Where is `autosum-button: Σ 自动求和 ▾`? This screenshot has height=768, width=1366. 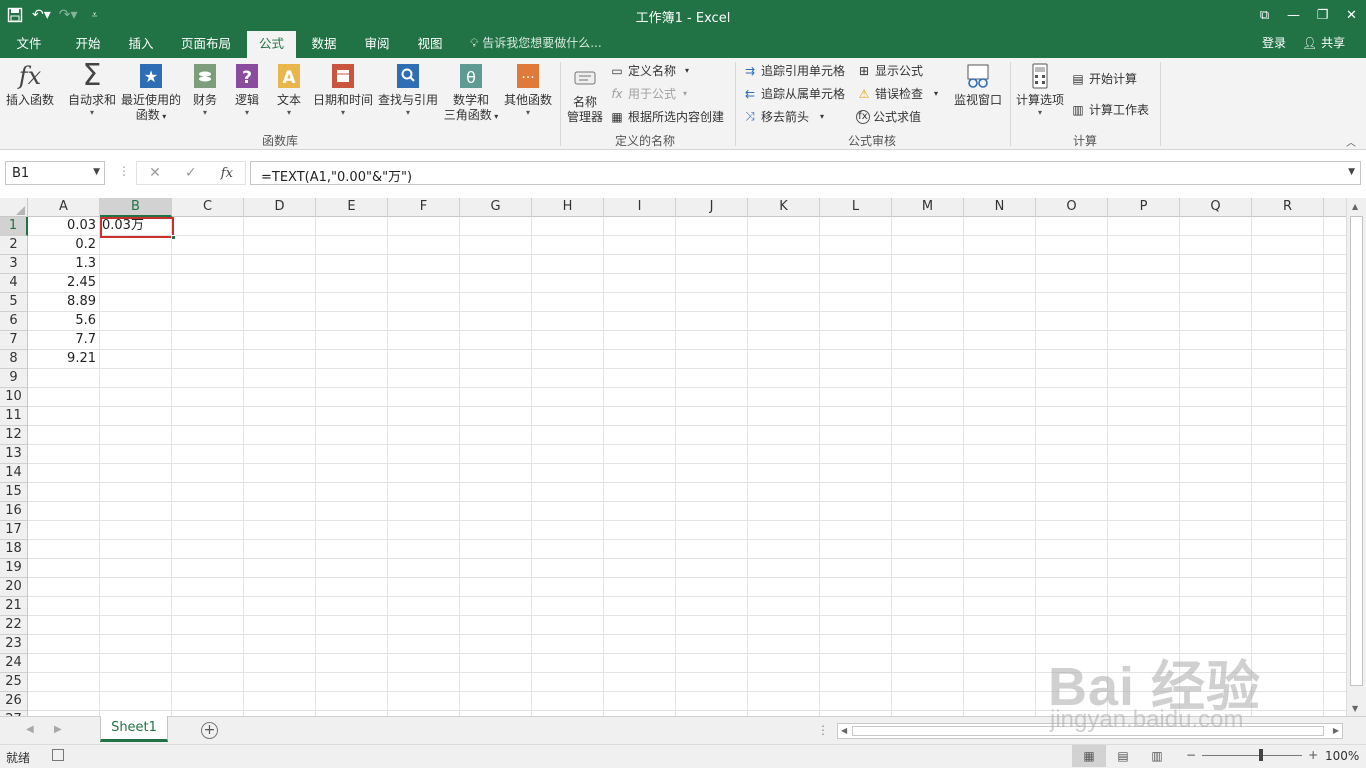
autosum-button: Σ 自动求和 ▾ is located at coordinates (92, 89).